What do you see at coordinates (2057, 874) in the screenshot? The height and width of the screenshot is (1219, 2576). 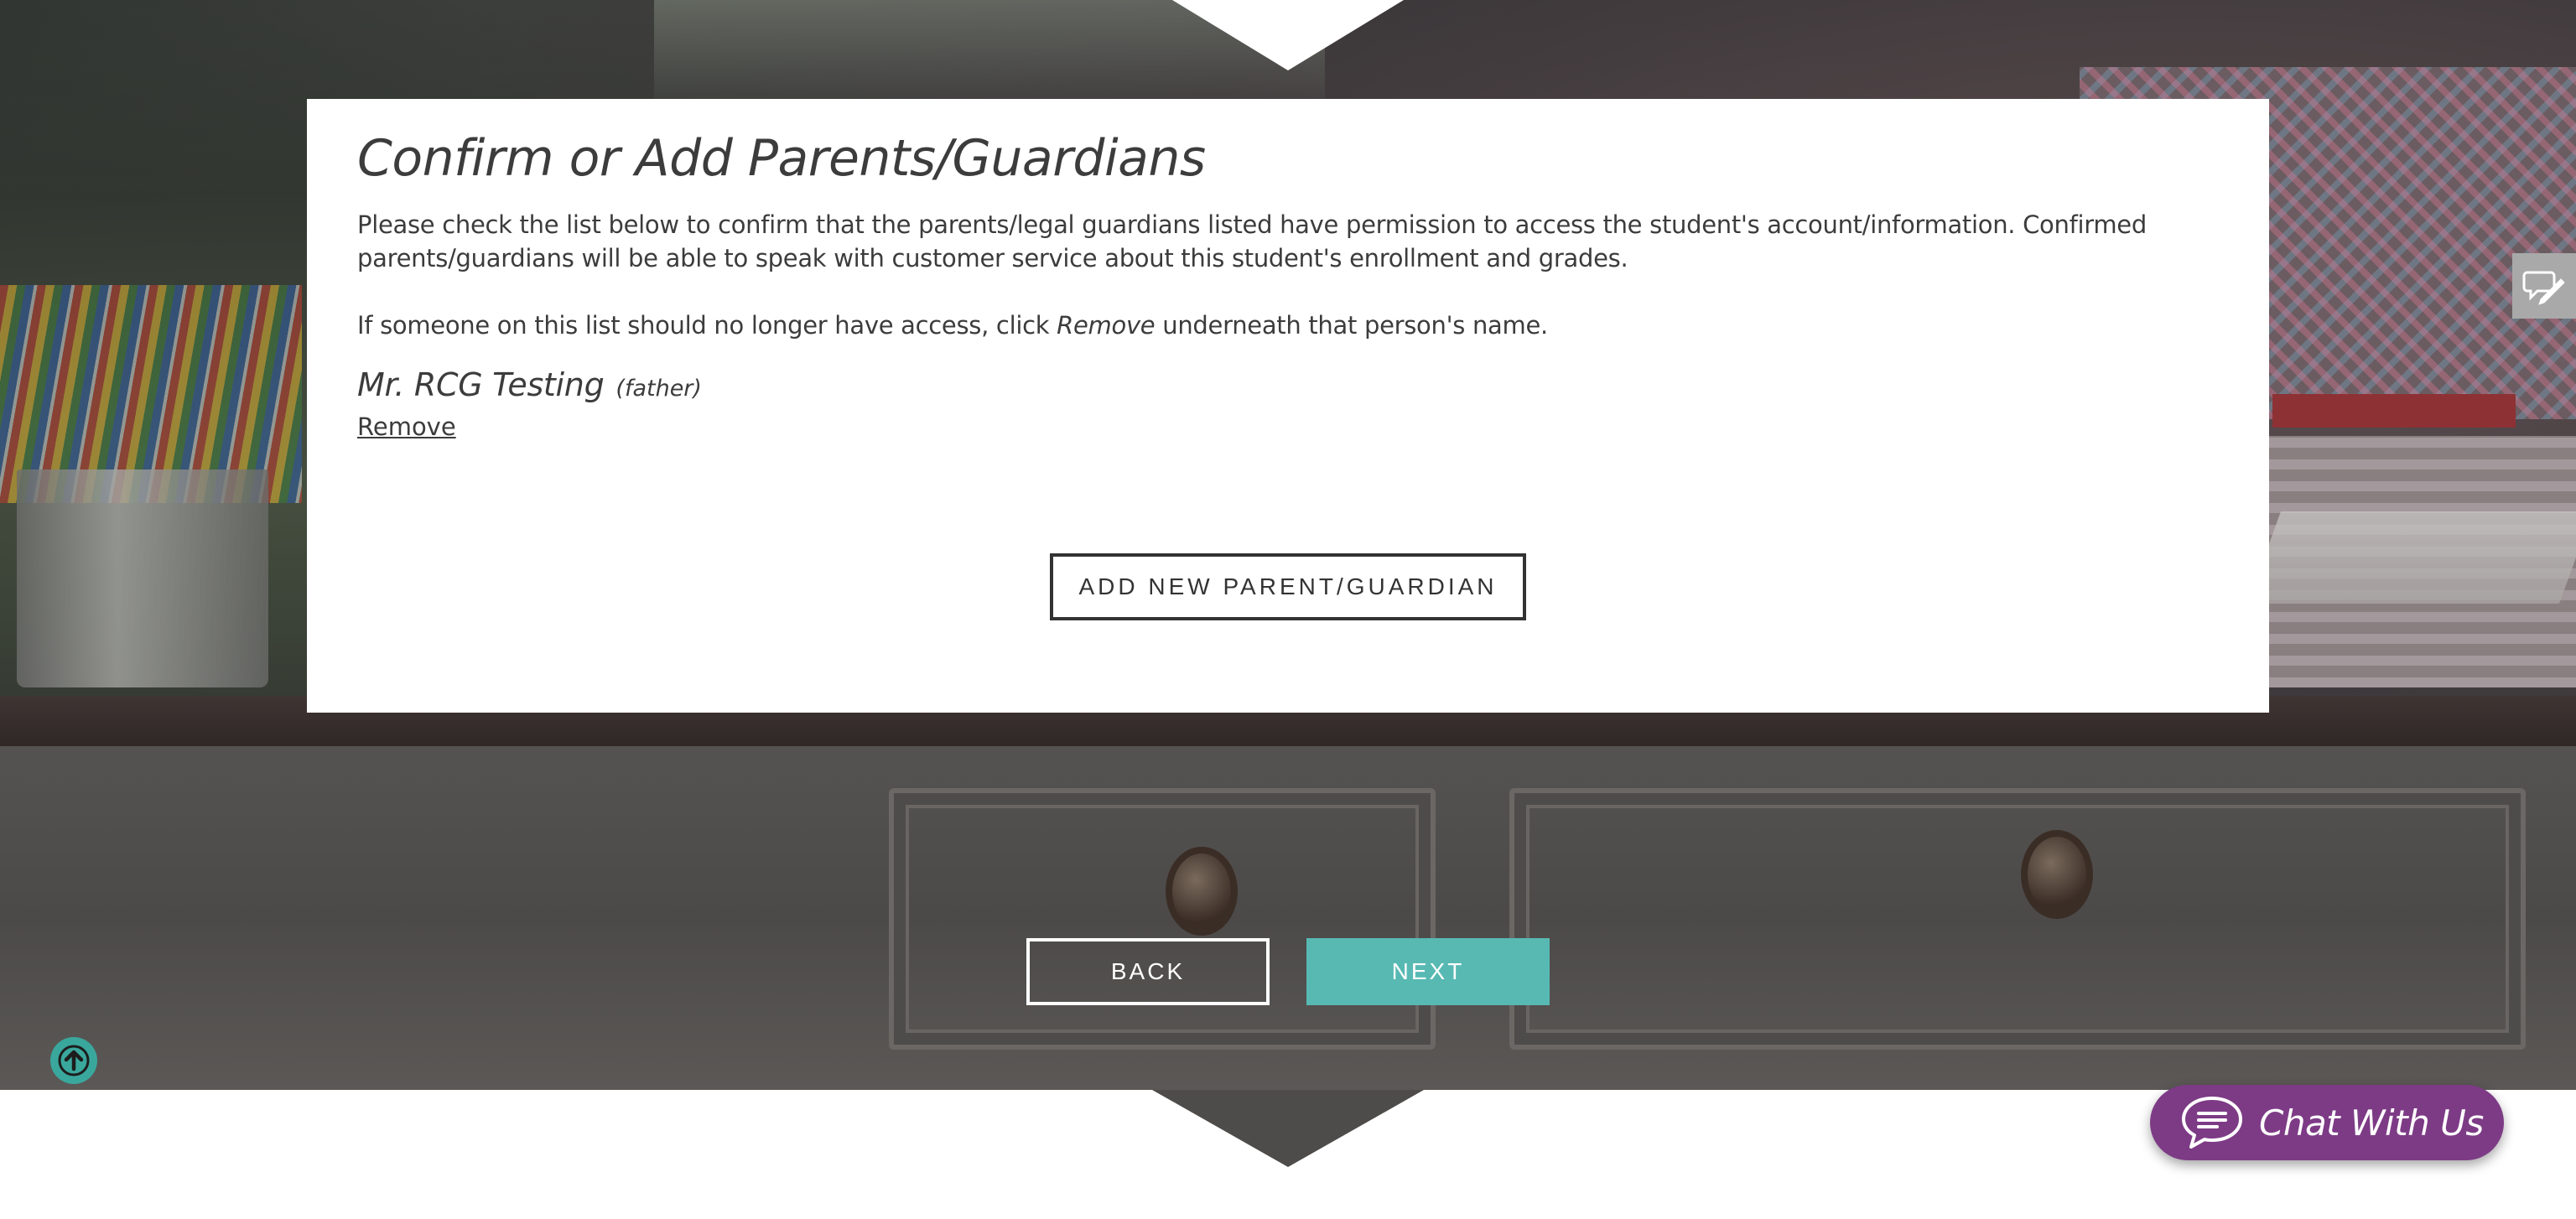 I see `drawer-knob-right` at bounding box center [2057, 874].